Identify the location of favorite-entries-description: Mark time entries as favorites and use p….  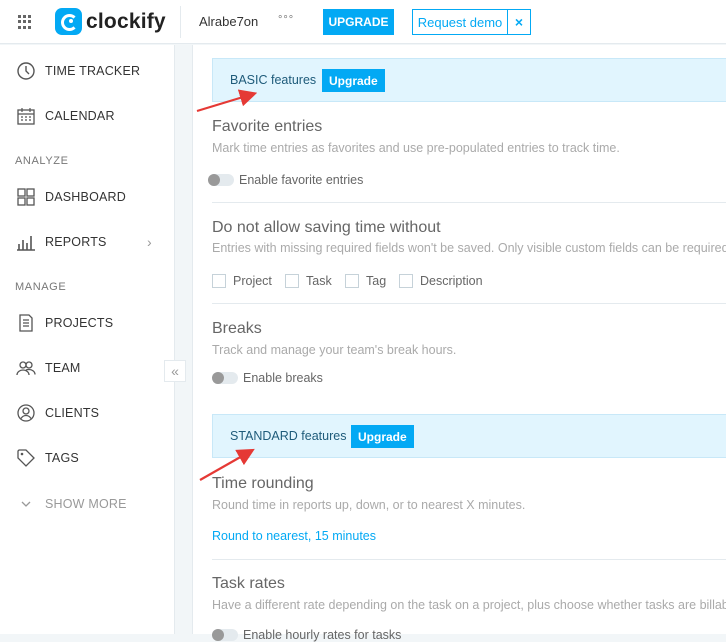
(416, 148).